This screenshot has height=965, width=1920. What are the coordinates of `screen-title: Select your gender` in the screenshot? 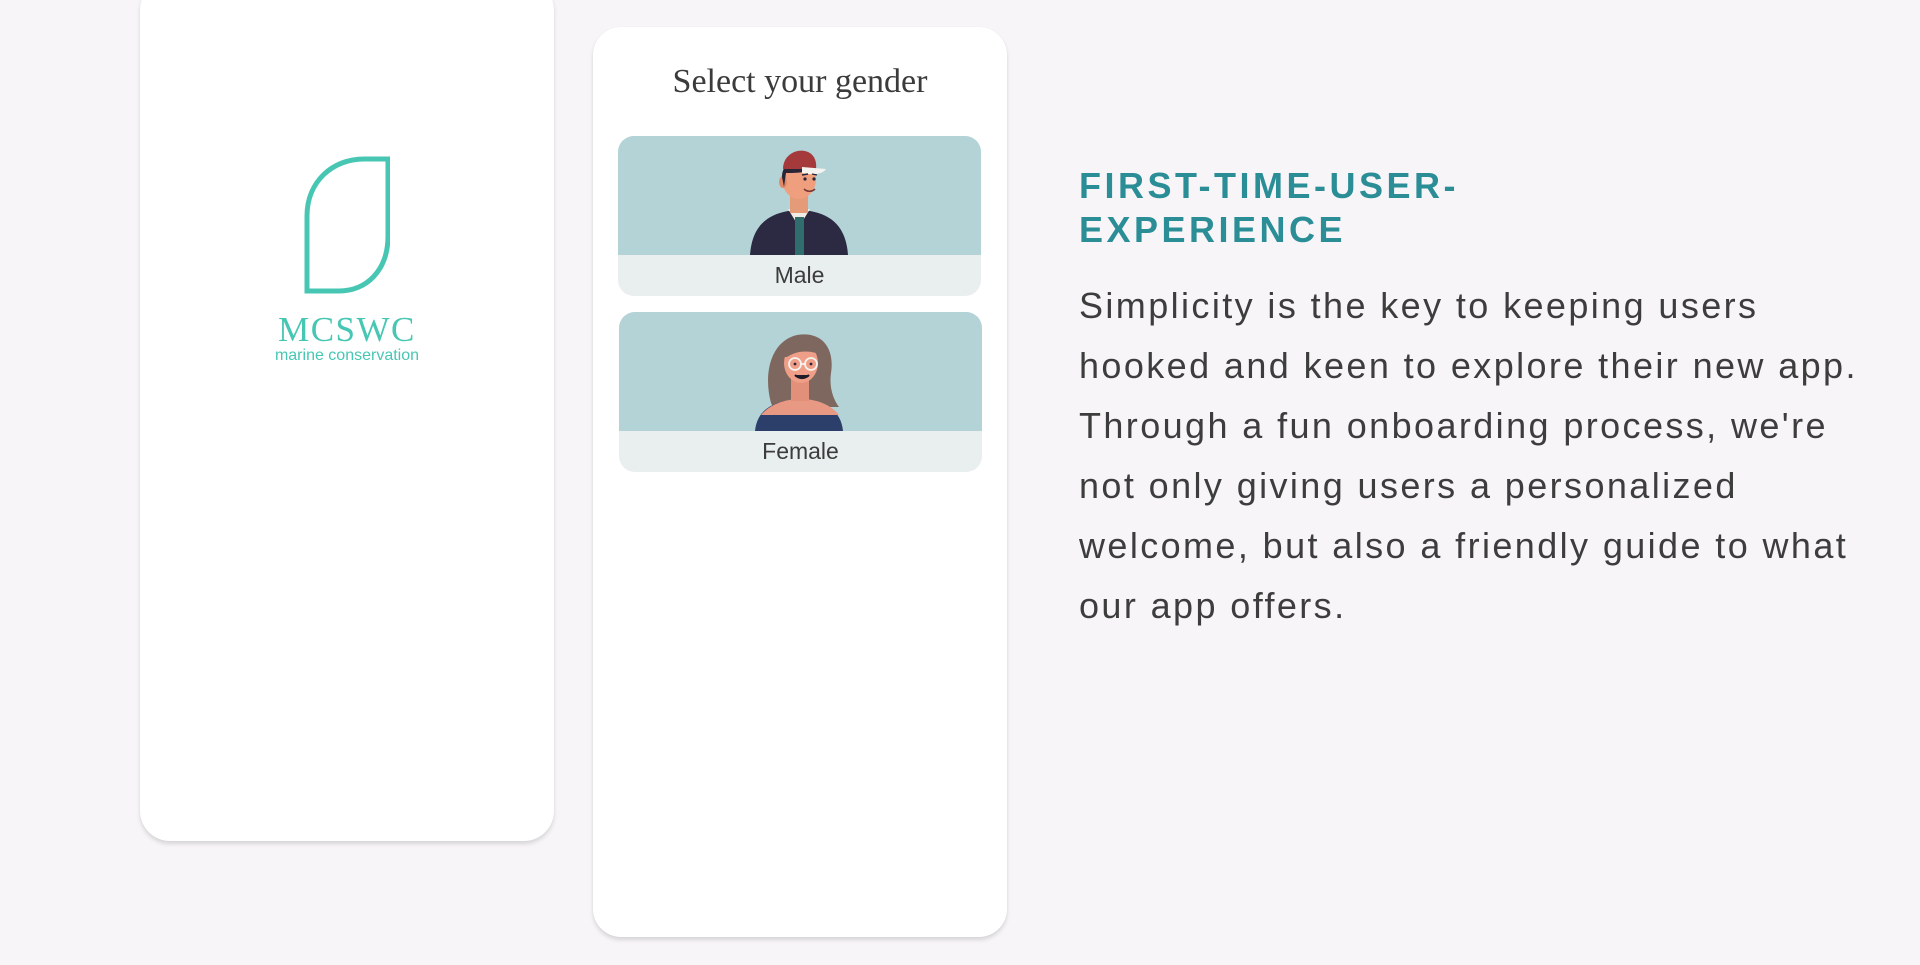 It's located at (800, 81).